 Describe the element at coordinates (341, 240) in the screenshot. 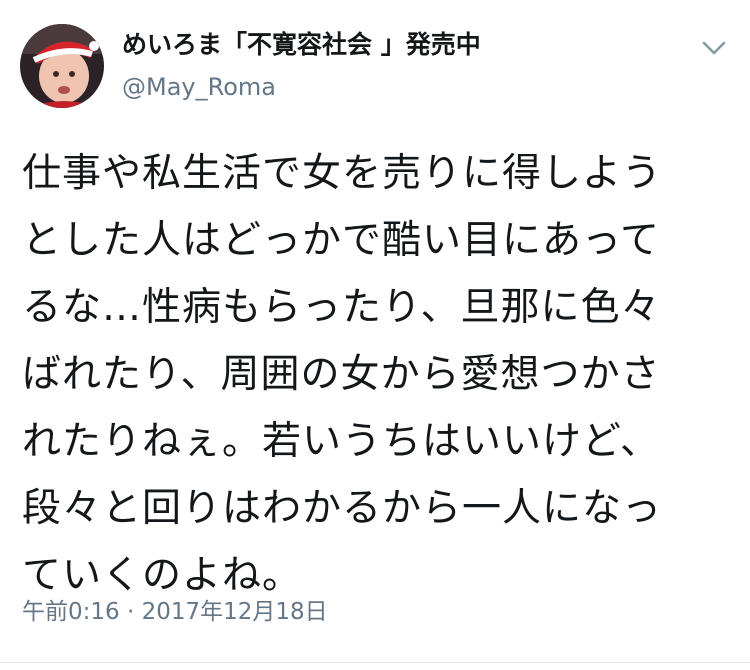

I see `tweet-text-line: とした人はどっかで酷い目にあって` at that location.